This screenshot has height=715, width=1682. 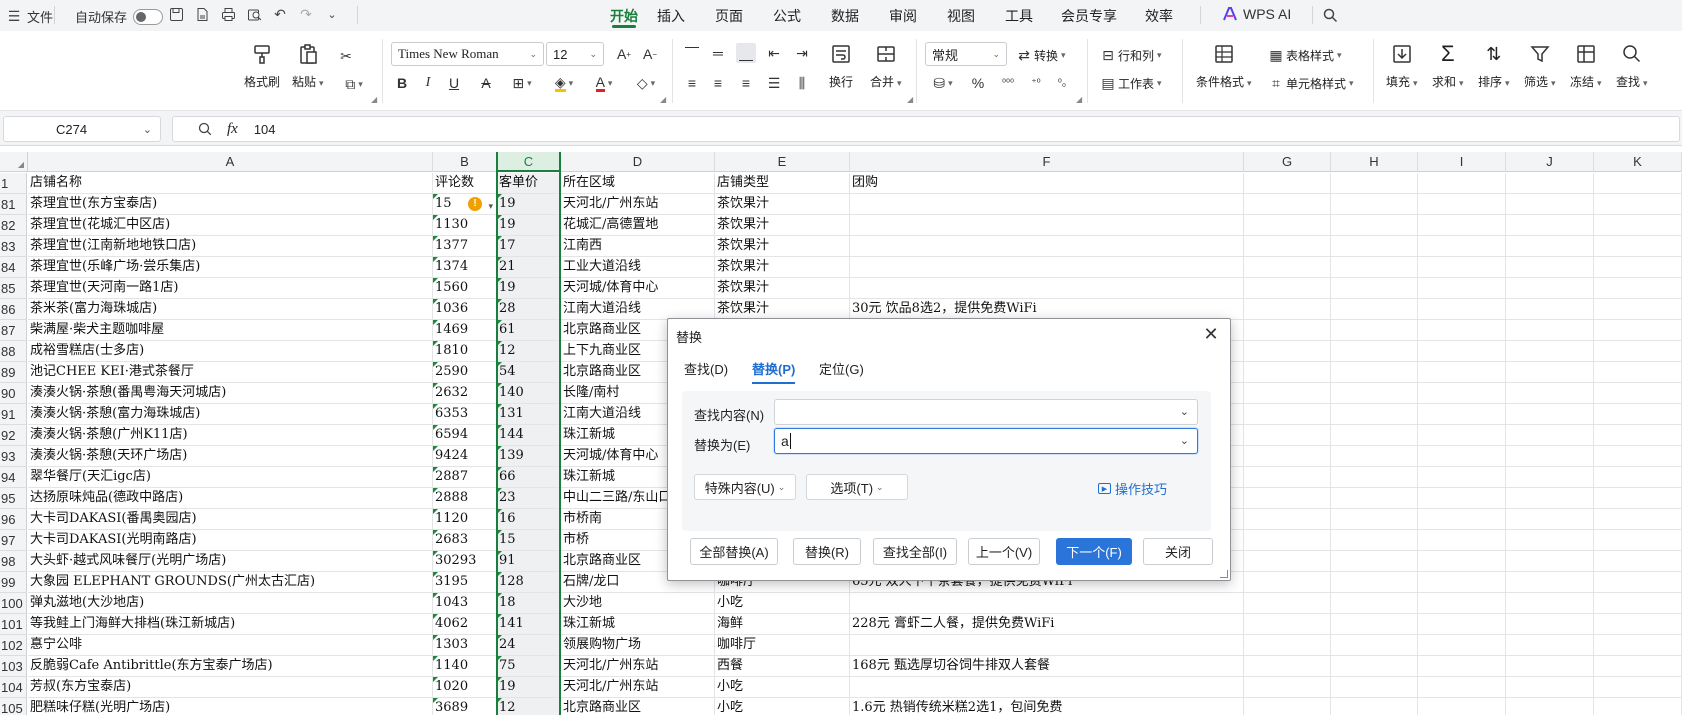 What do you see at coordinates (13, 267) in the screenshot?
I see `row-header: 84` at bounding box center [13, 267].